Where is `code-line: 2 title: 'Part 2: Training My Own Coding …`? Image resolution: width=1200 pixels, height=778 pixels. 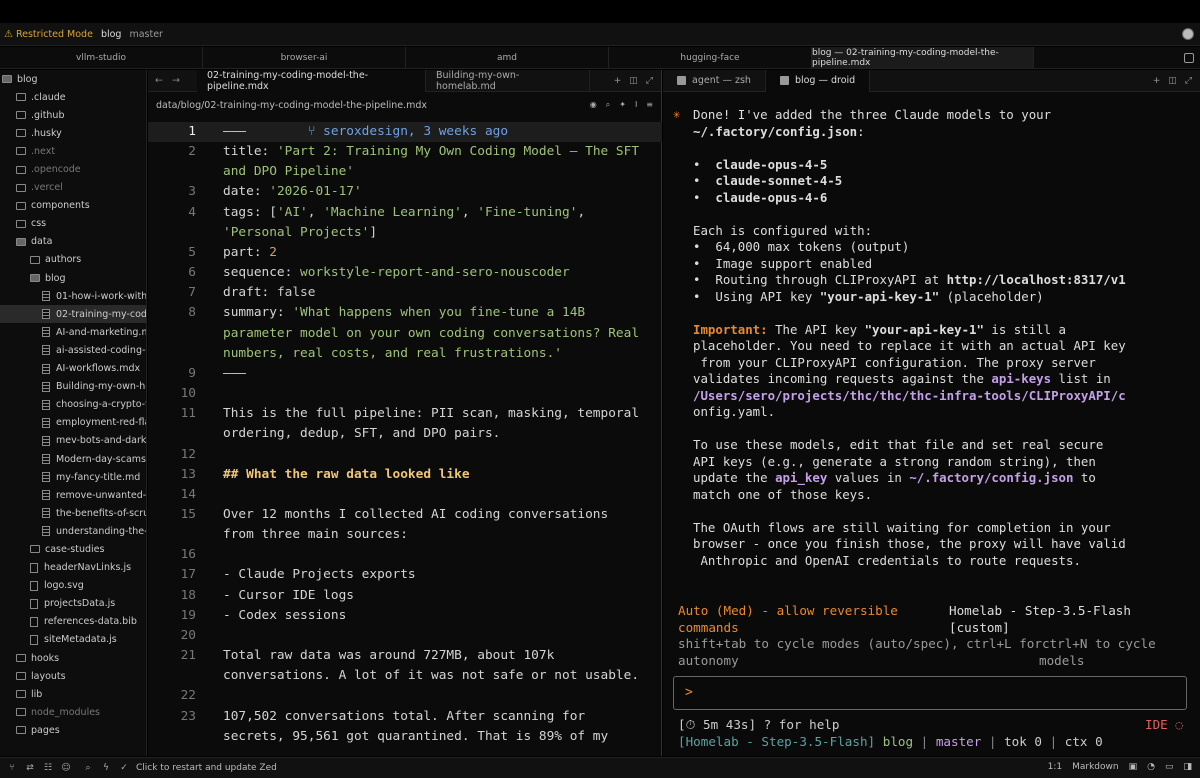 code-line: 2 title: 'Part 2: Training My Own Coding … is located at coordinates (405, 152).